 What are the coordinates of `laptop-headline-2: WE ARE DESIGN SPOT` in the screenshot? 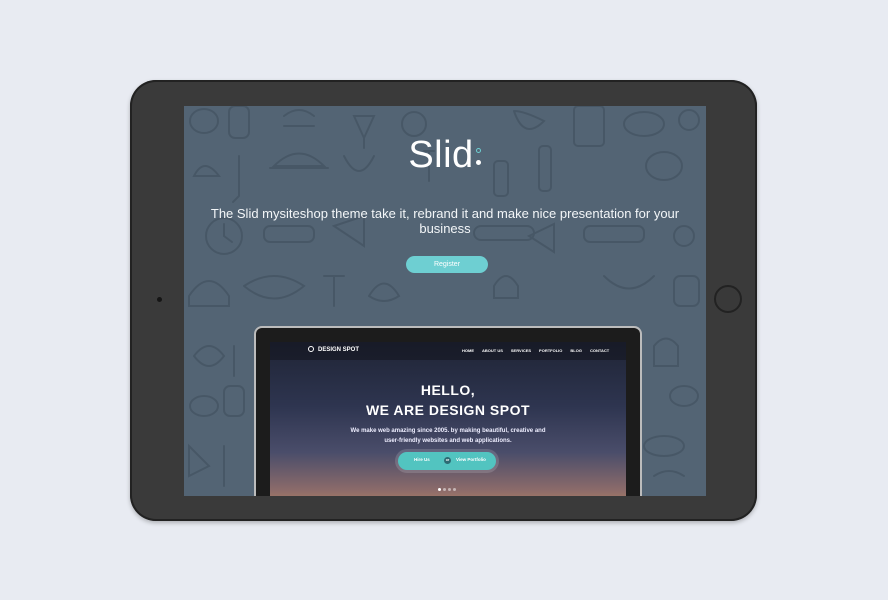 It's located at (448, 410).